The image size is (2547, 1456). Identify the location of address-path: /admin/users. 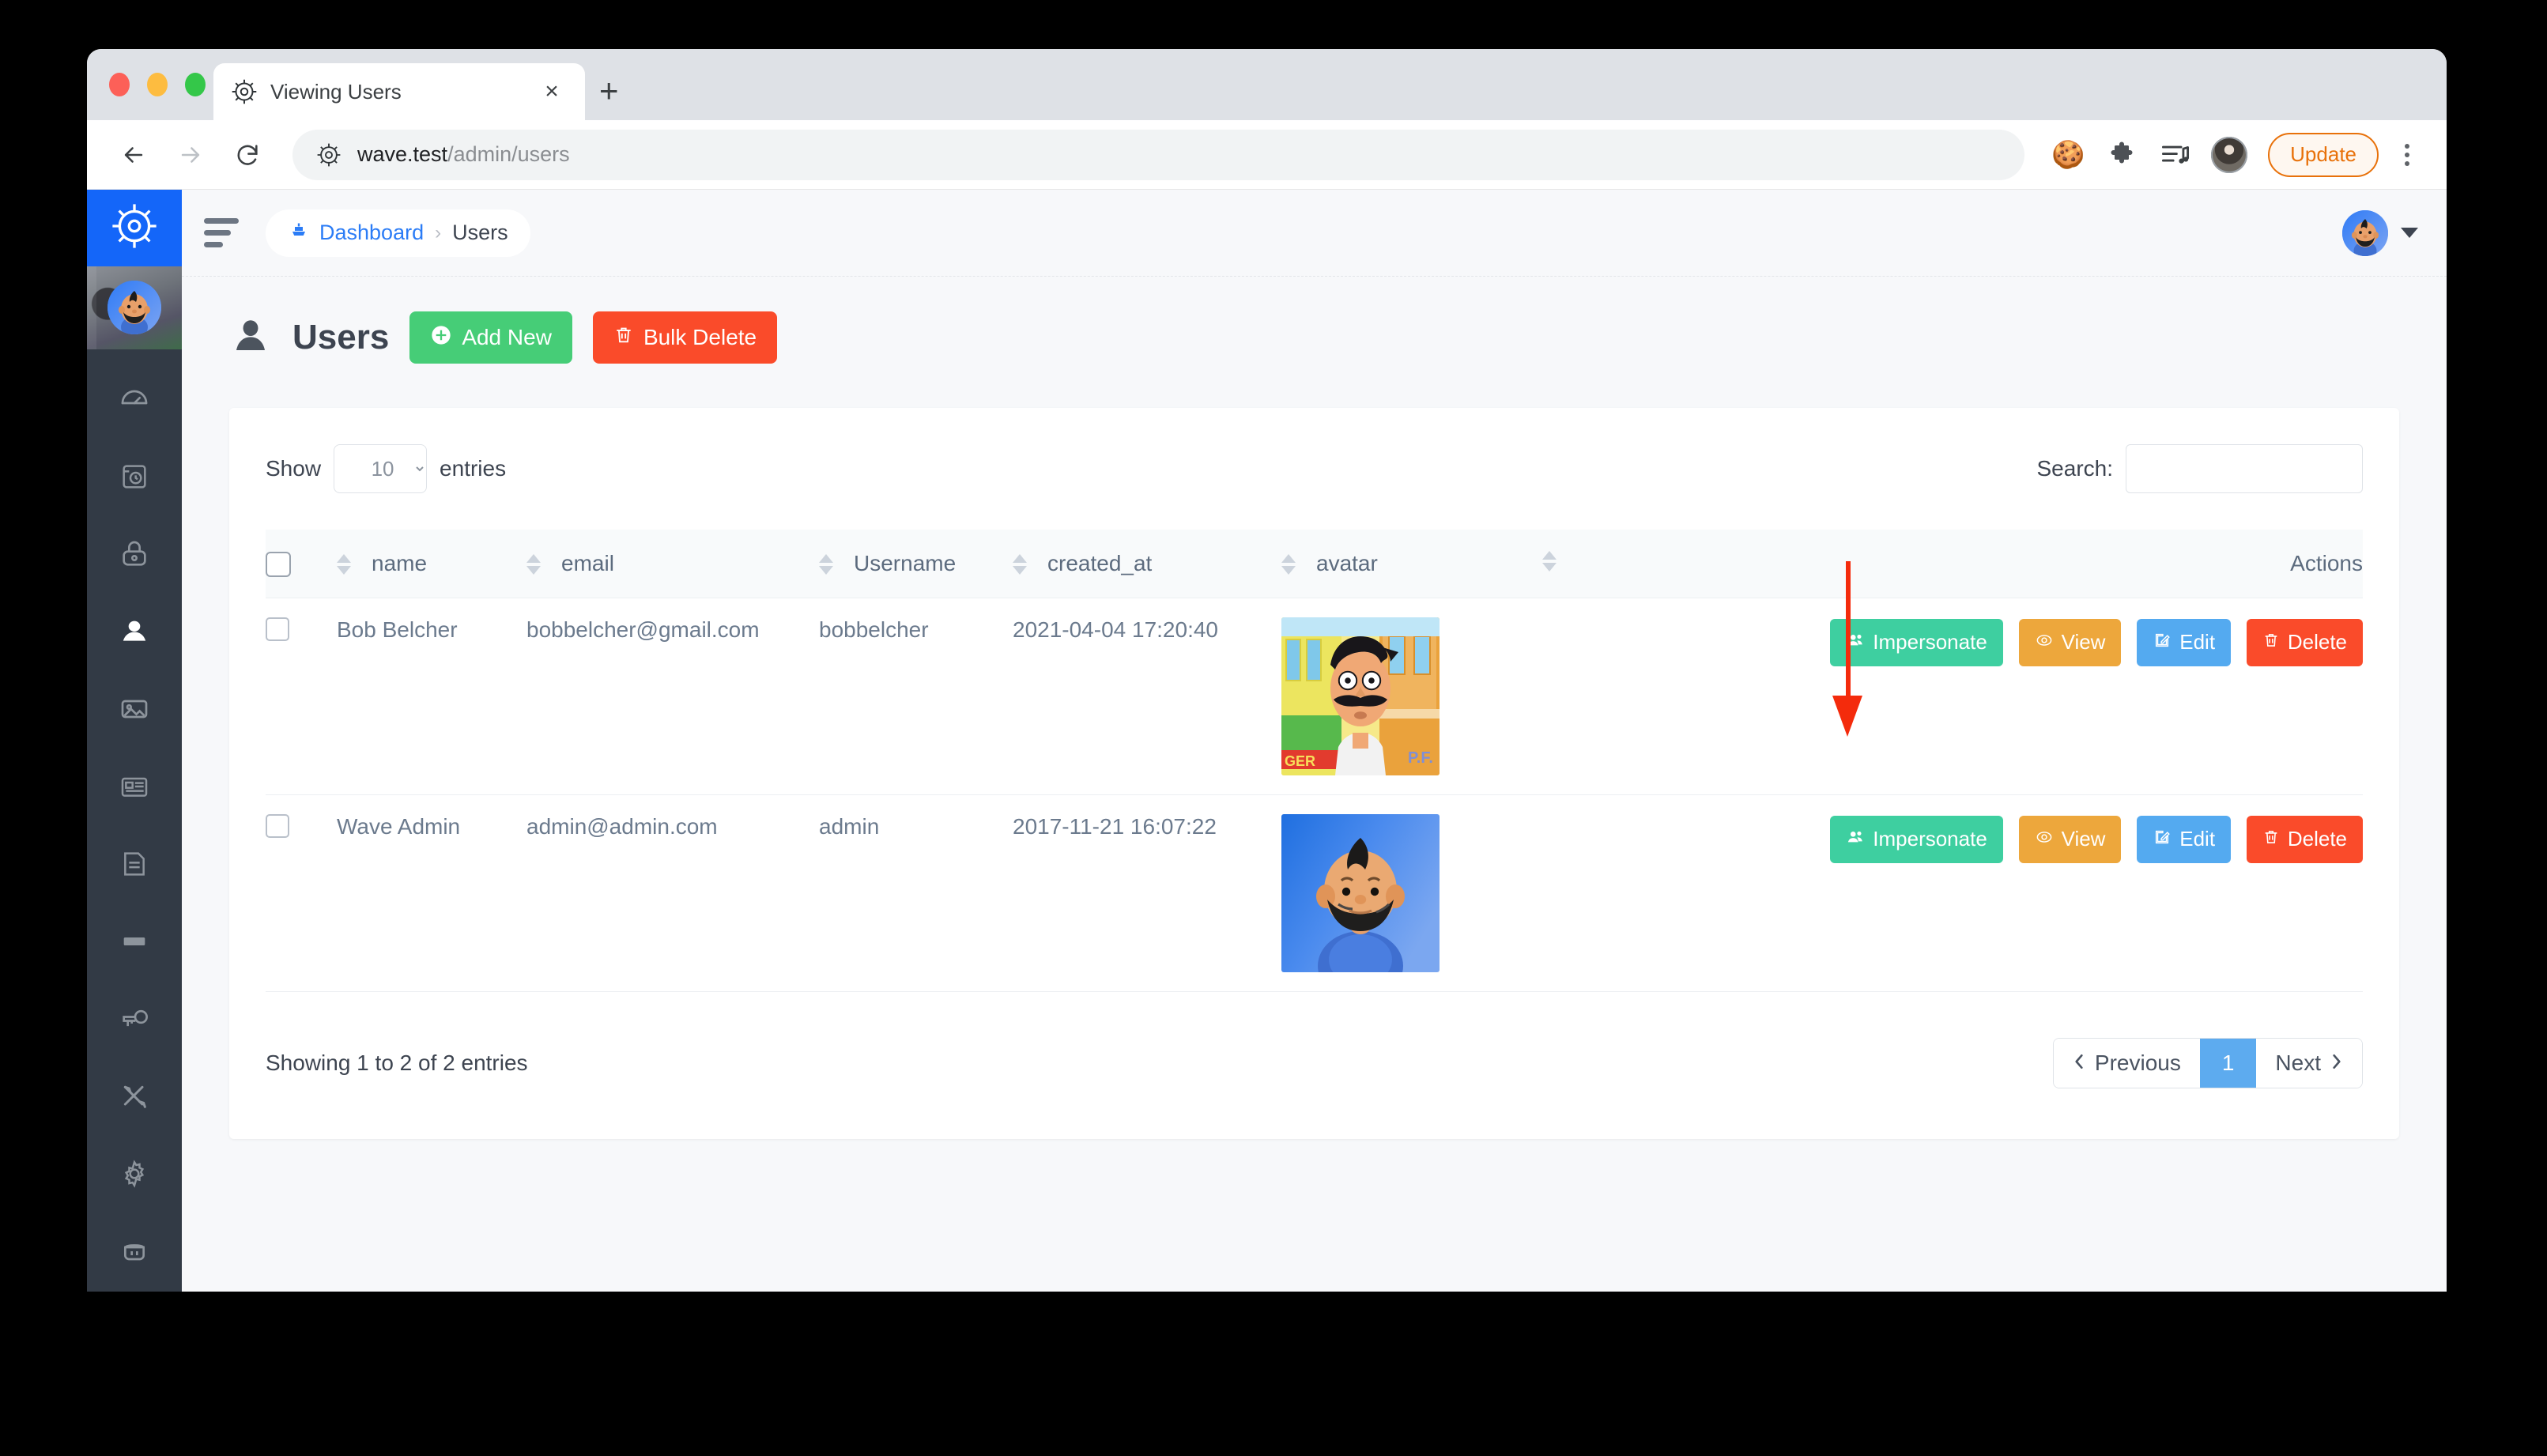
(509, 154).